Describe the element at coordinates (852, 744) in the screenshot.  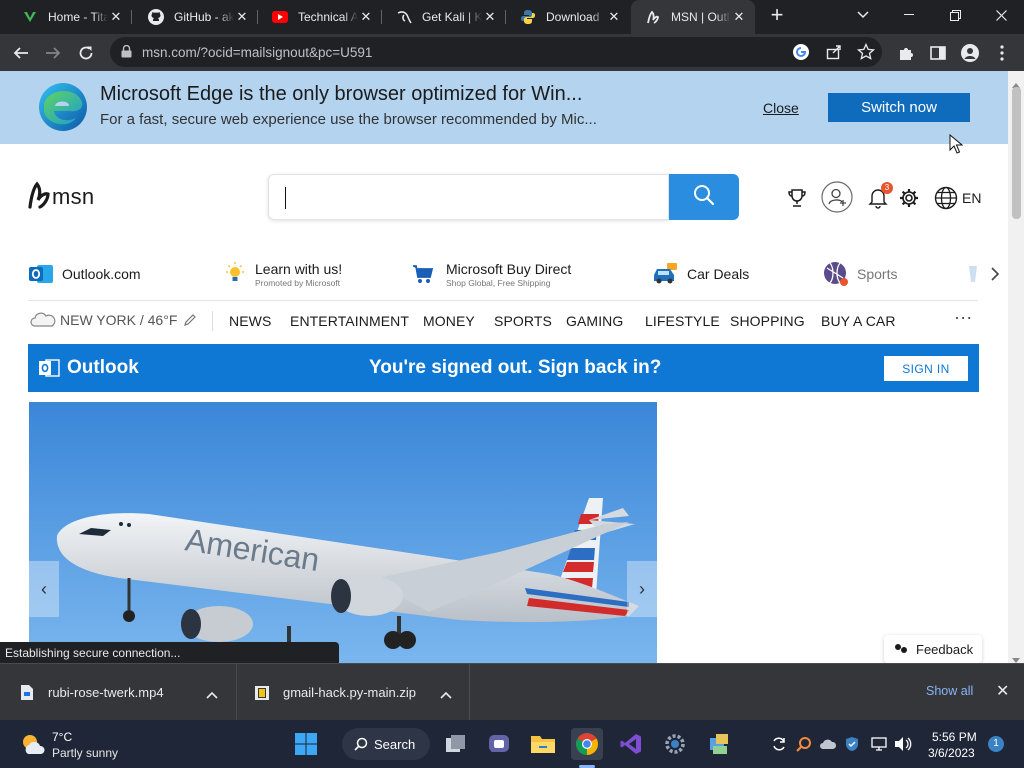
I see `security-shield-tray-icon` at that location.